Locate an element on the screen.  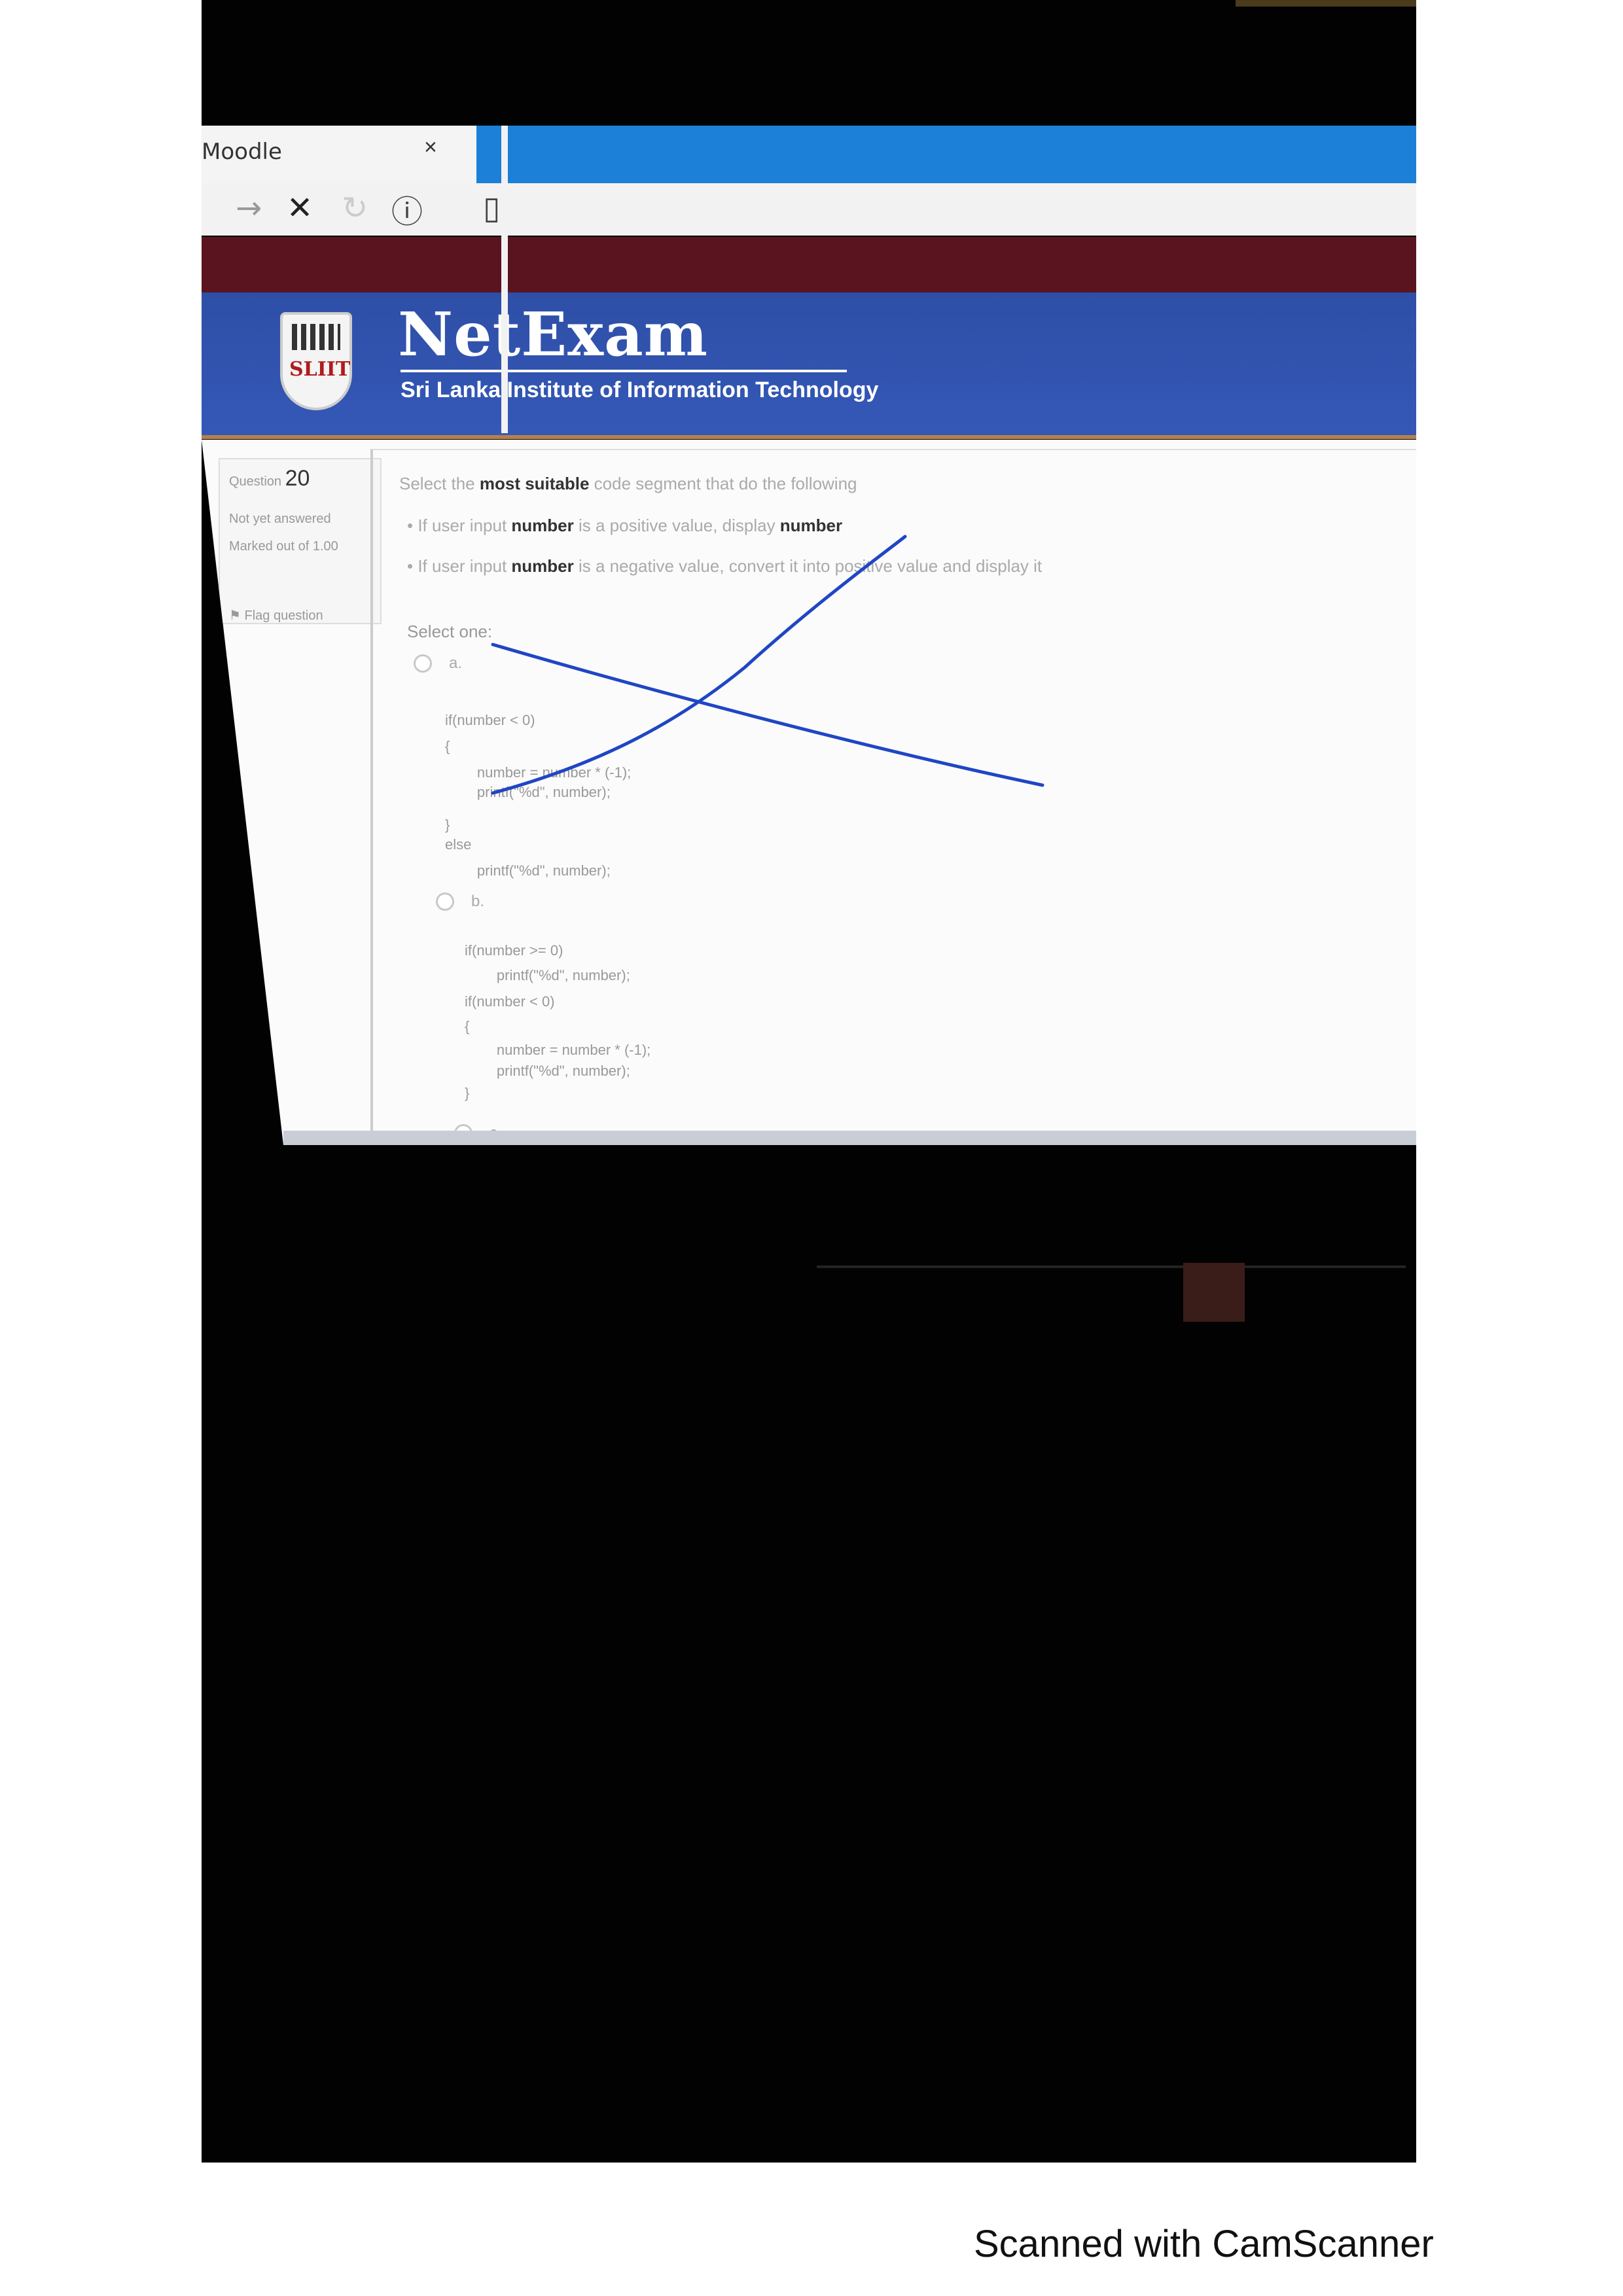
logo-text: SLIIT is located at coordinates (320, 370).